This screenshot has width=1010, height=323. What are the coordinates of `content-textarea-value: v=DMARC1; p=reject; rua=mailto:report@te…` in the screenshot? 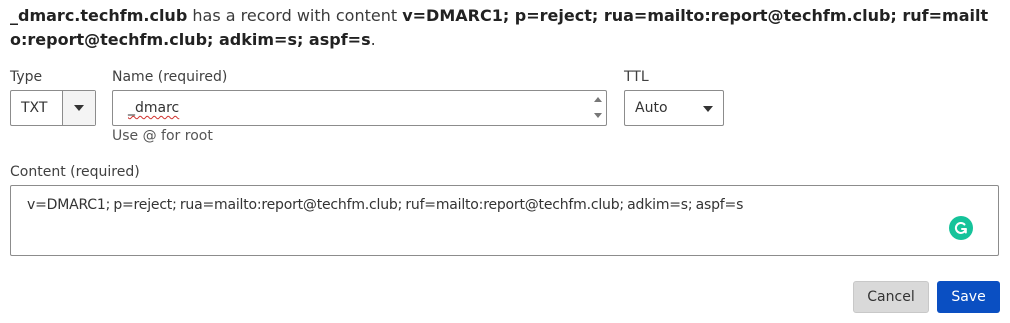 It's located at (385, 205).